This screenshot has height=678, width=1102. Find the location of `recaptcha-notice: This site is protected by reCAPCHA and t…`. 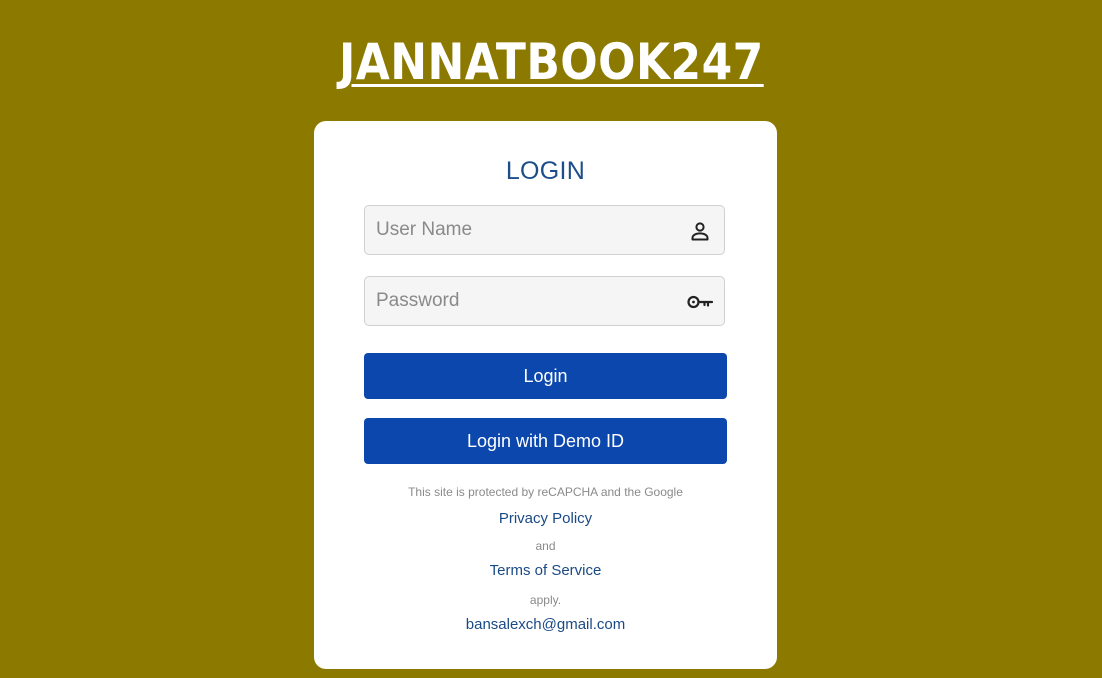

recaptcha-notice: This site is protected by reCAPCHA and t… is located at coordinates (545, 492).